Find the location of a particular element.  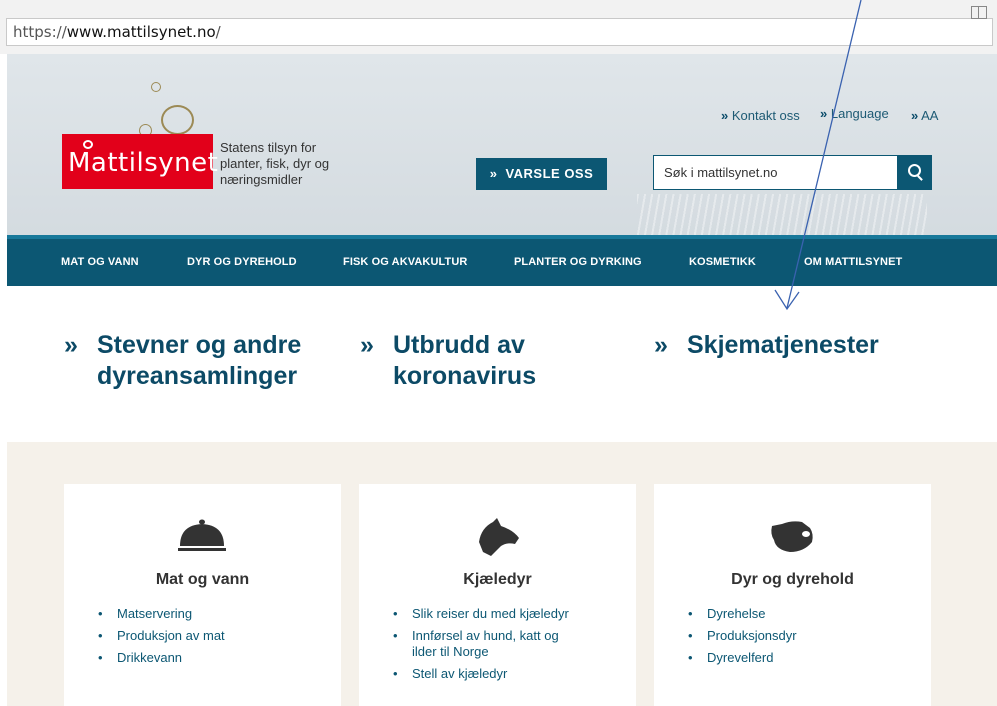

nav-item-mat-og-vann: MAT OG VANN is located at coordinates (100, 262).